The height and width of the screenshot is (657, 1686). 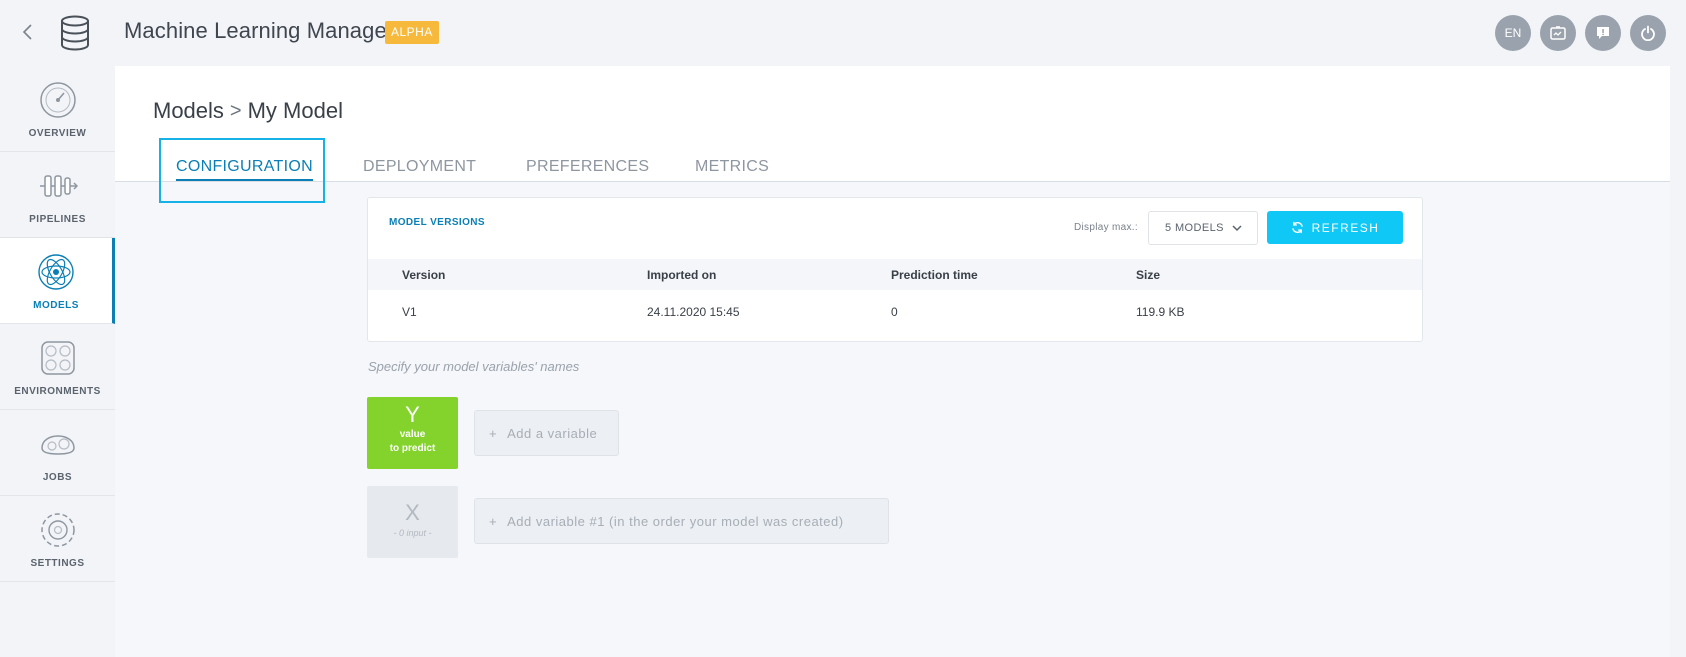 I want to click on card-title: MODEL VERSIONS, so click(x=437, y=222).